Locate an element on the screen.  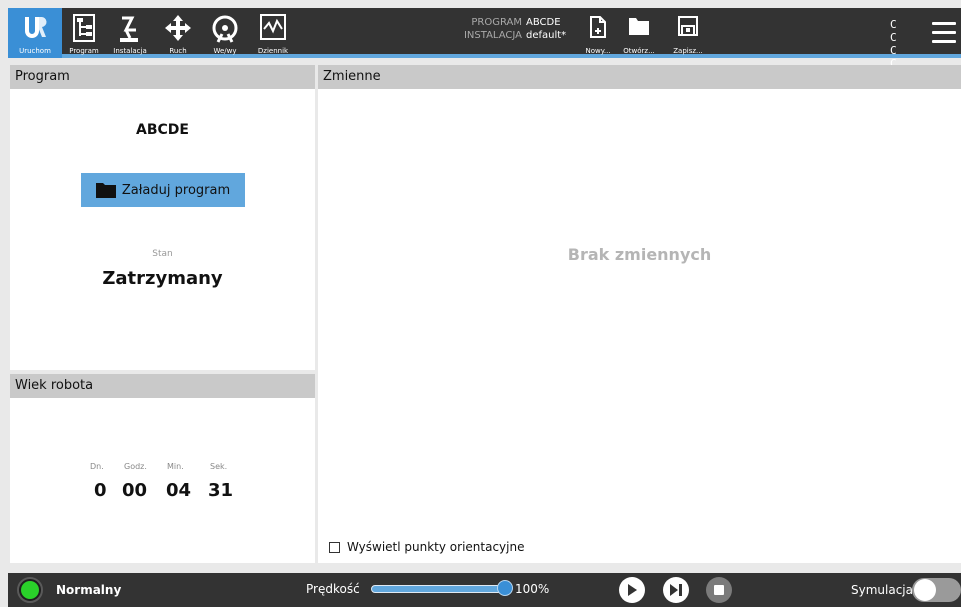
age-label-days: Dn. is located at coordinates (97, 466).